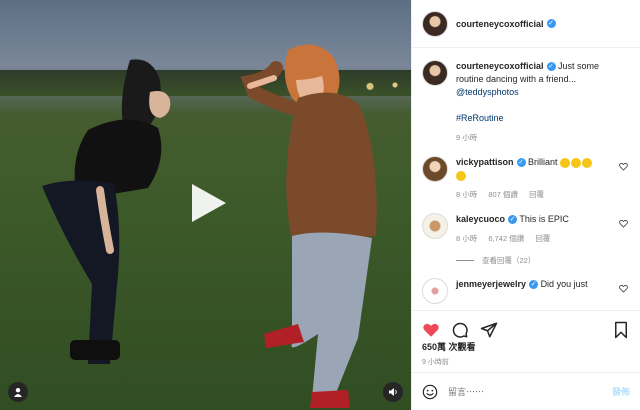  What do you see at coordinates (480, 118) in the screenshot?
I see `hashtag-link: #ReRoutine` at bounding box center [480, 118].